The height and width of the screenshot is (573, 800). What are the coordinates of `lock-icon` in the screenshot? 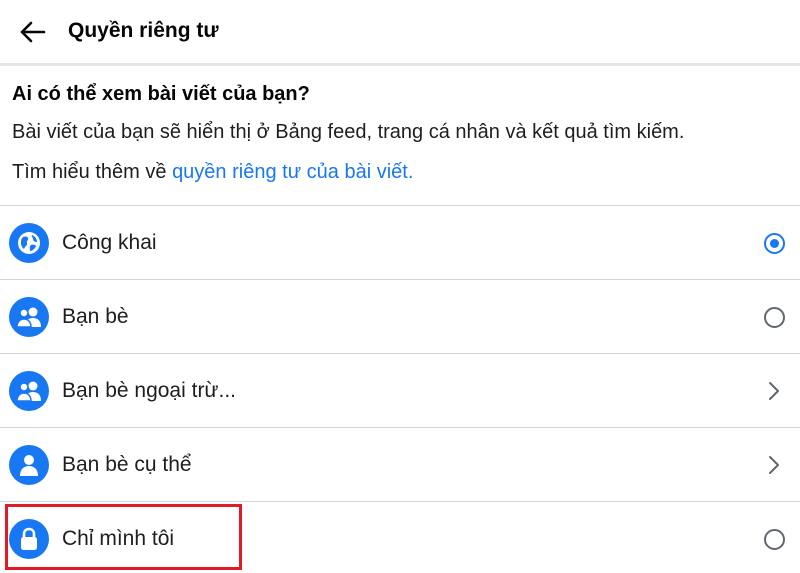 It's located at (29, 539).